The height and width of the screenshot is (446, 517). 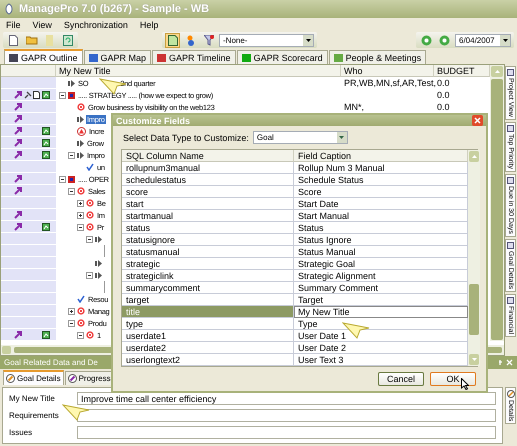 I want to click on table-cell: Type, so click(x=381, y=324).